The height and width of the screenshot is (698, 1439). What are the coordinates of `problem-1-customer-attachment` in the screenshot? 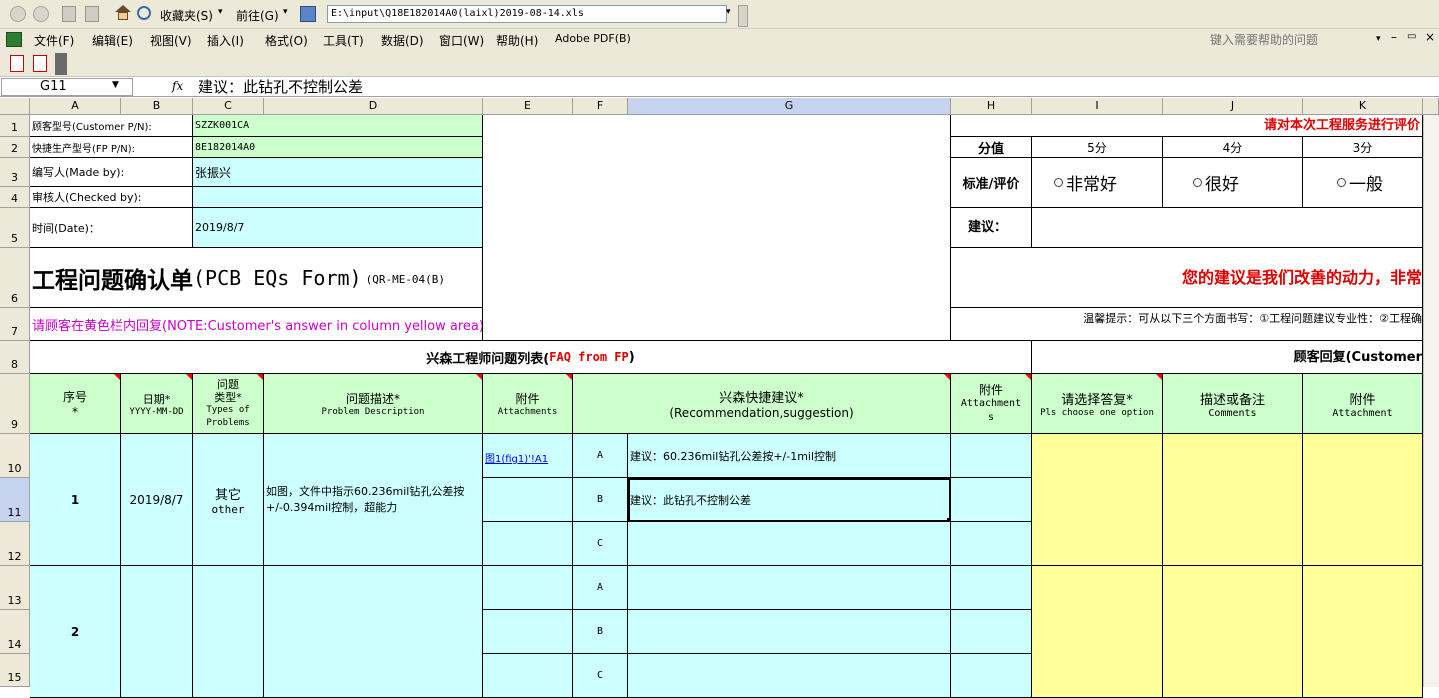 It's located at (1363, 500).